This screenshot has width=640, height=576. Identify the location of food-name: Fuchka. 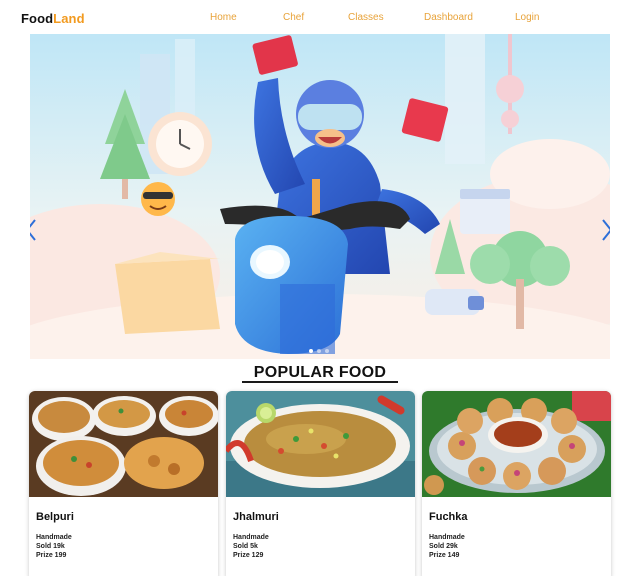
(448, 517).